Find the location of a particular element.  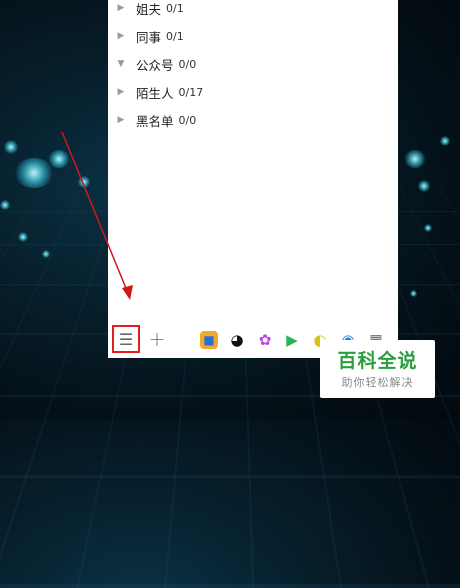

plus-icon: + is located at coordinates (157, 339).